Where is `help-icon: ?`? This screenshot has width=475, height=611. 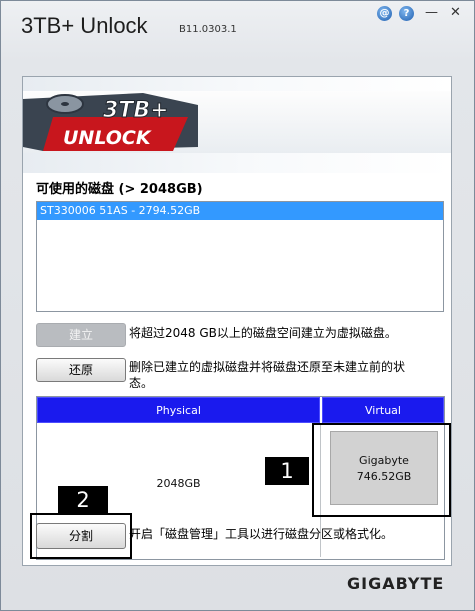 help-icon: ? is located at coordinates (406, 13).